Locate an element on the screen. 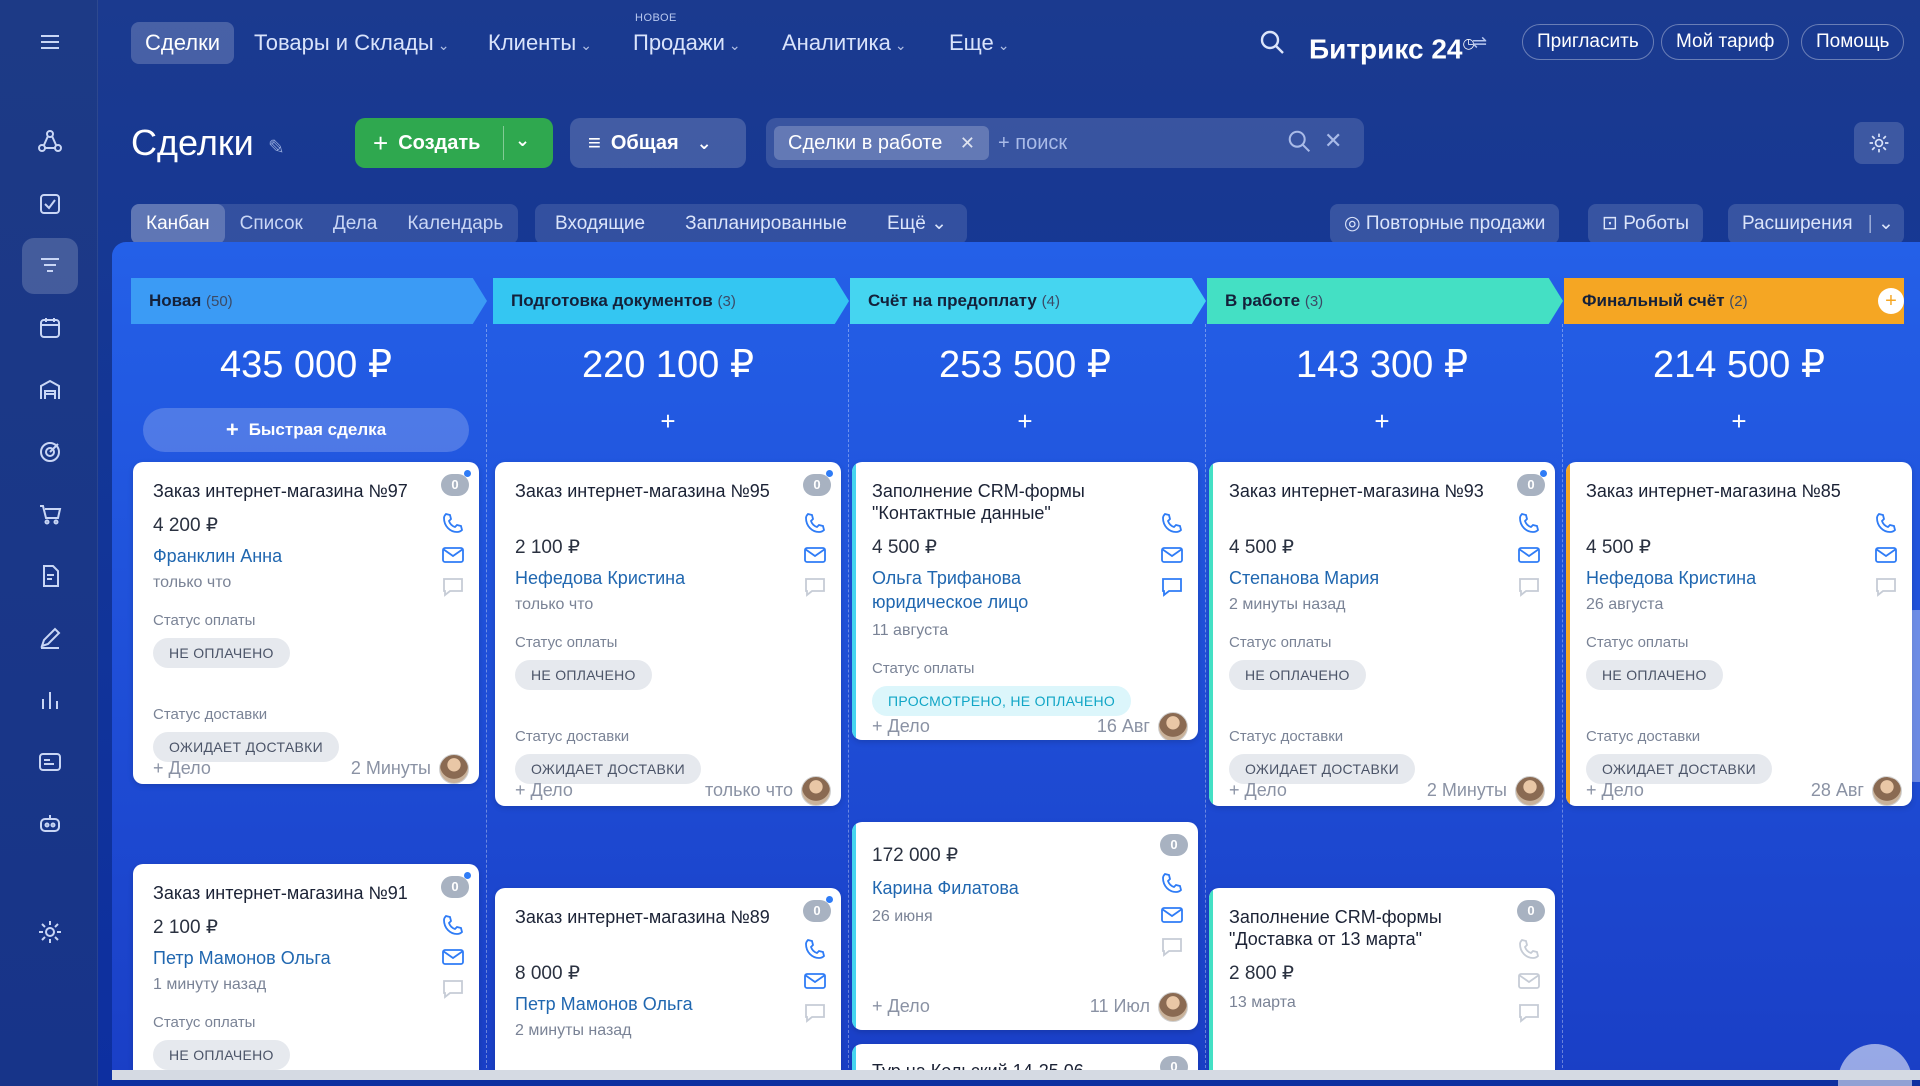 The width and height of the screenshot is (1920, 1086). column-header: В работе (3) is located at coordinates (1385, 301).